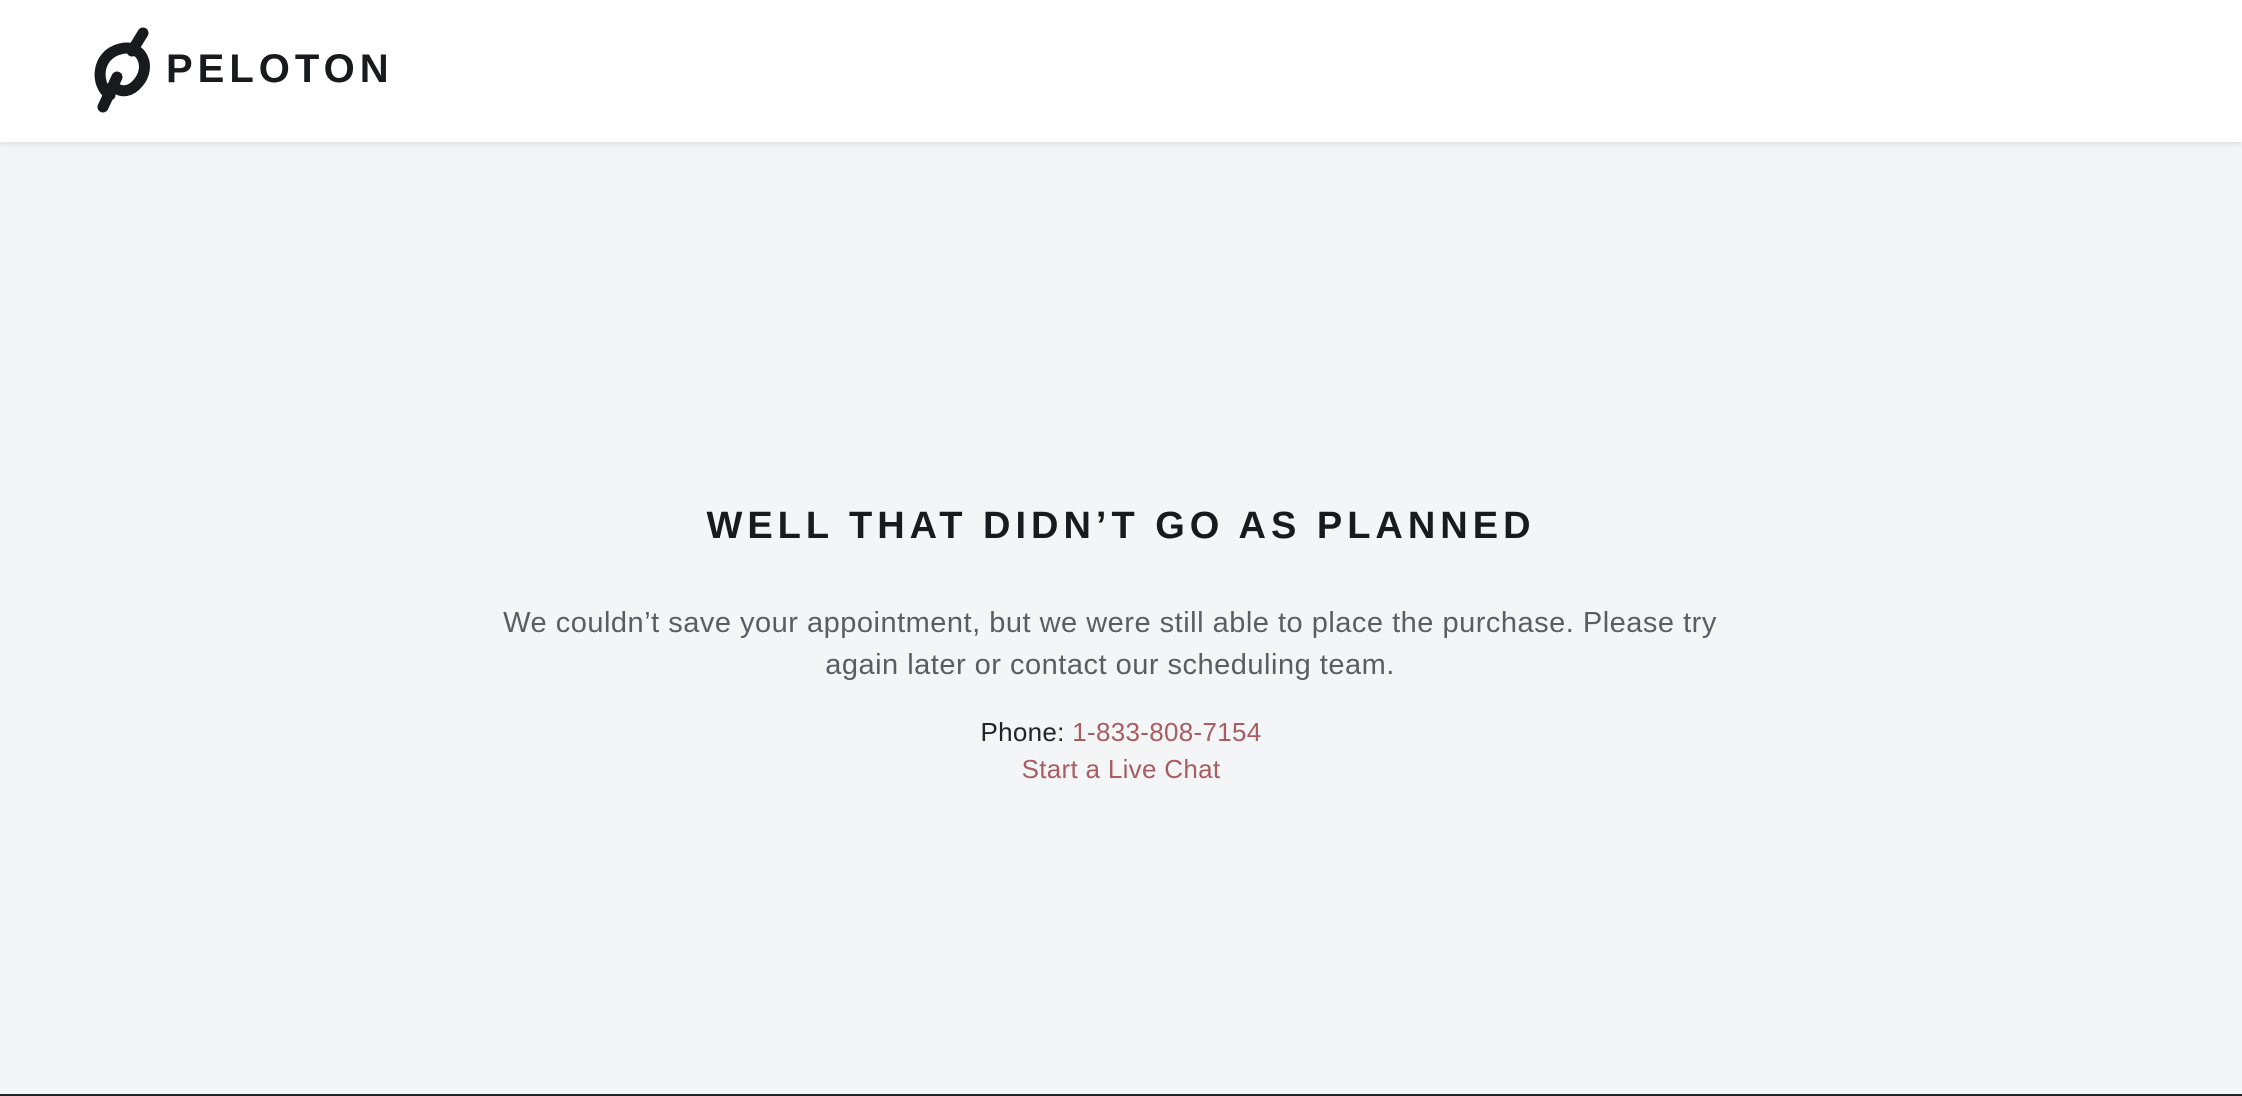  Describe the element at coordinates (1121, 71) in the screenshot. I see `site-header: PELOTON` at that location.